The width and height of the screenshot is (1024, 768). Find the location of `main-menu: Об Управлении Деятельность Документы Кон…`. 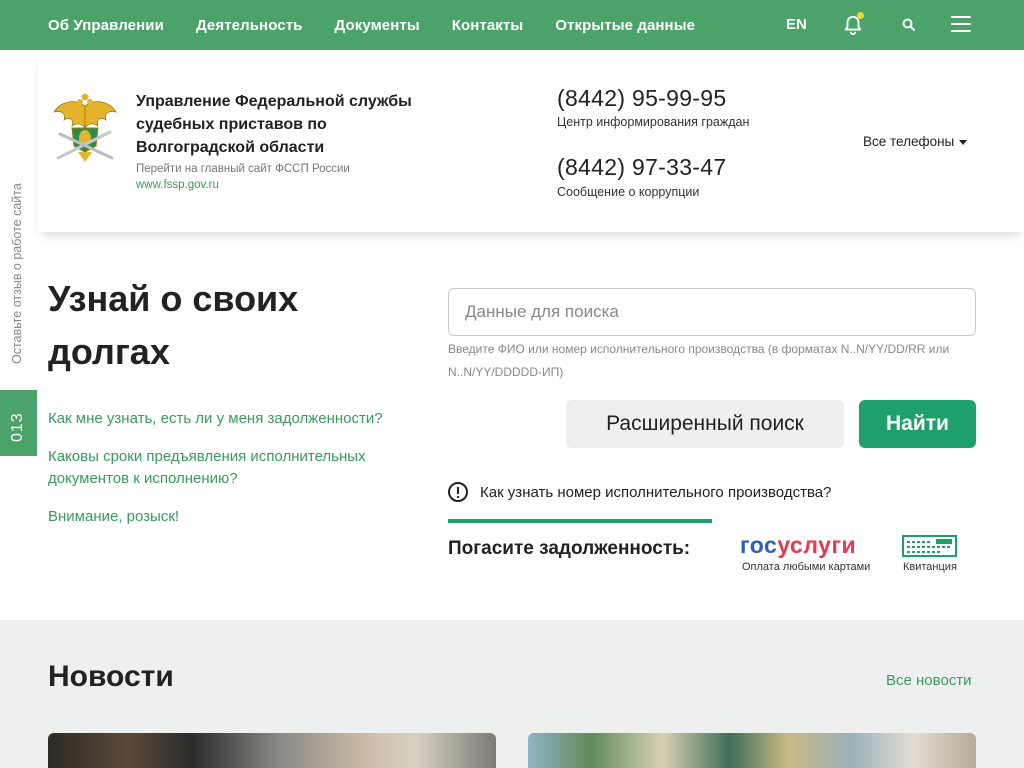

main-menu: Об Управлении Деятельность Документы Кон… is located at coordinates (387, 25).